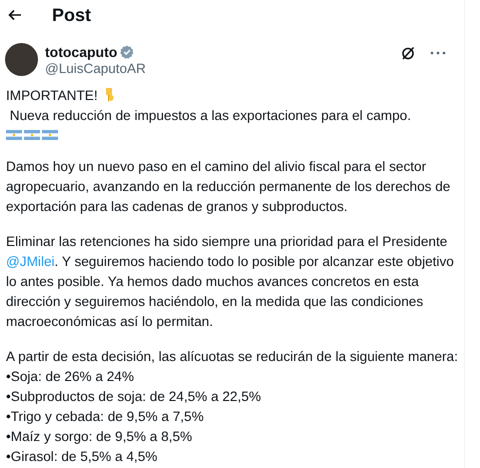  Describe the element at coordinates (82, 457) in the screenshot. I see `list-item: •Girasol: de 5,5% a 4,5%` at that location.